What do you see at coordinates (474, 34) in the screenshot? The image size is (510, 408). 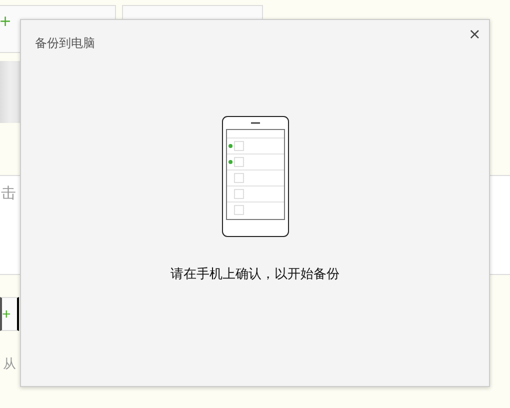 I see `close-button: ×` at bounding box center [474, 34].